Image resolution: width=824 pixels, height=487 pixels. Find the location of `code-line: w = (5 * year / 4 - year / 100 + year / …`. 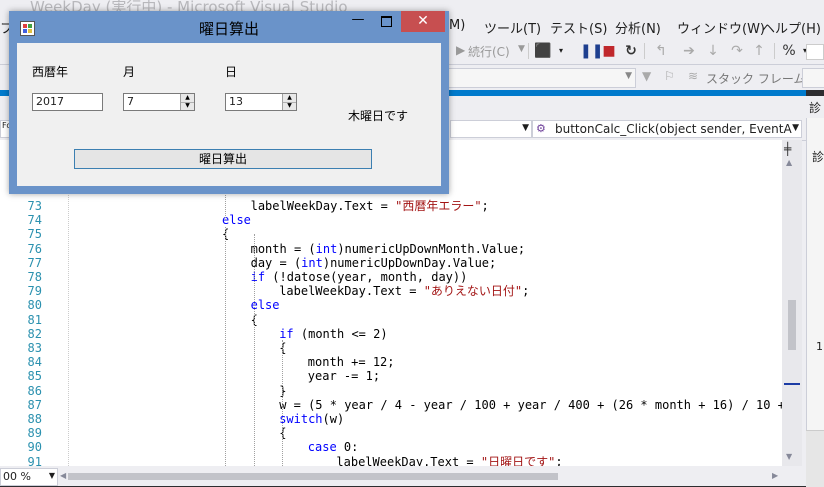

code-line: w = (5 * year / 4 - year / 100 + year / … is located at coordinates (530, 405).